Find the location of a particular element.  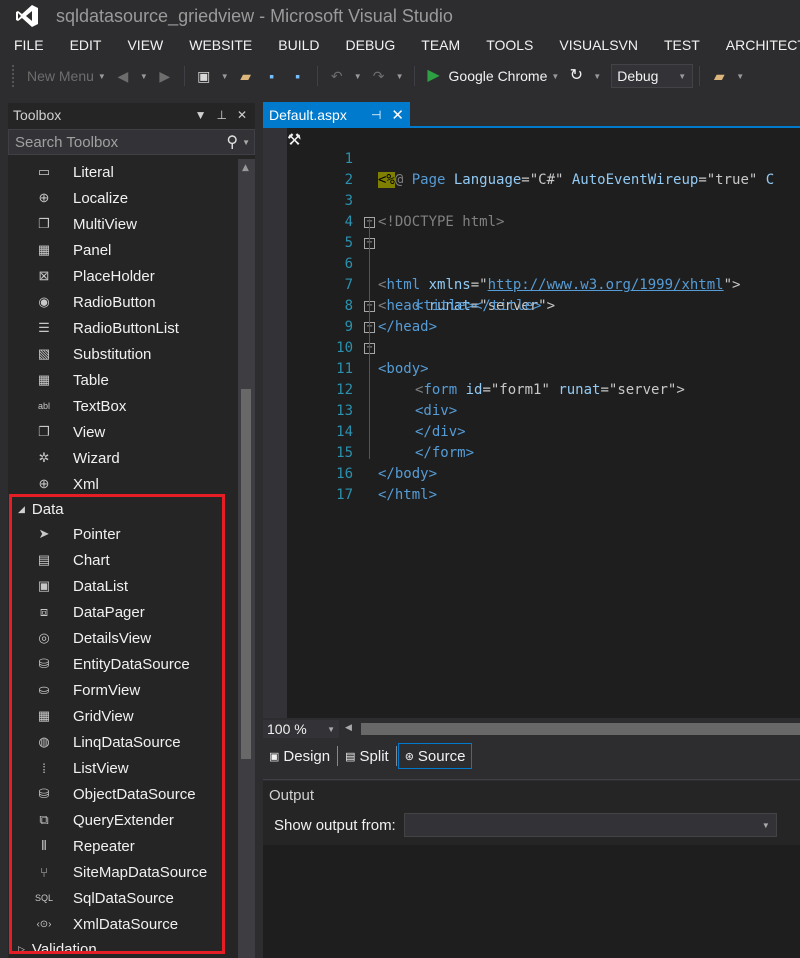

view-switcher: ▣ Design ▤ Split ⊛ Source is located at coordinates (531, 756).